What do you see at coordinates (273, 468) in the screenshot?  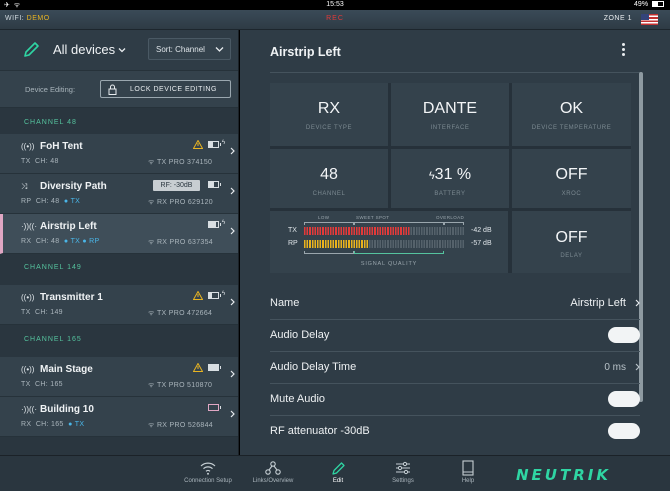 I see `network-icon` at bounding box center [273, 468].